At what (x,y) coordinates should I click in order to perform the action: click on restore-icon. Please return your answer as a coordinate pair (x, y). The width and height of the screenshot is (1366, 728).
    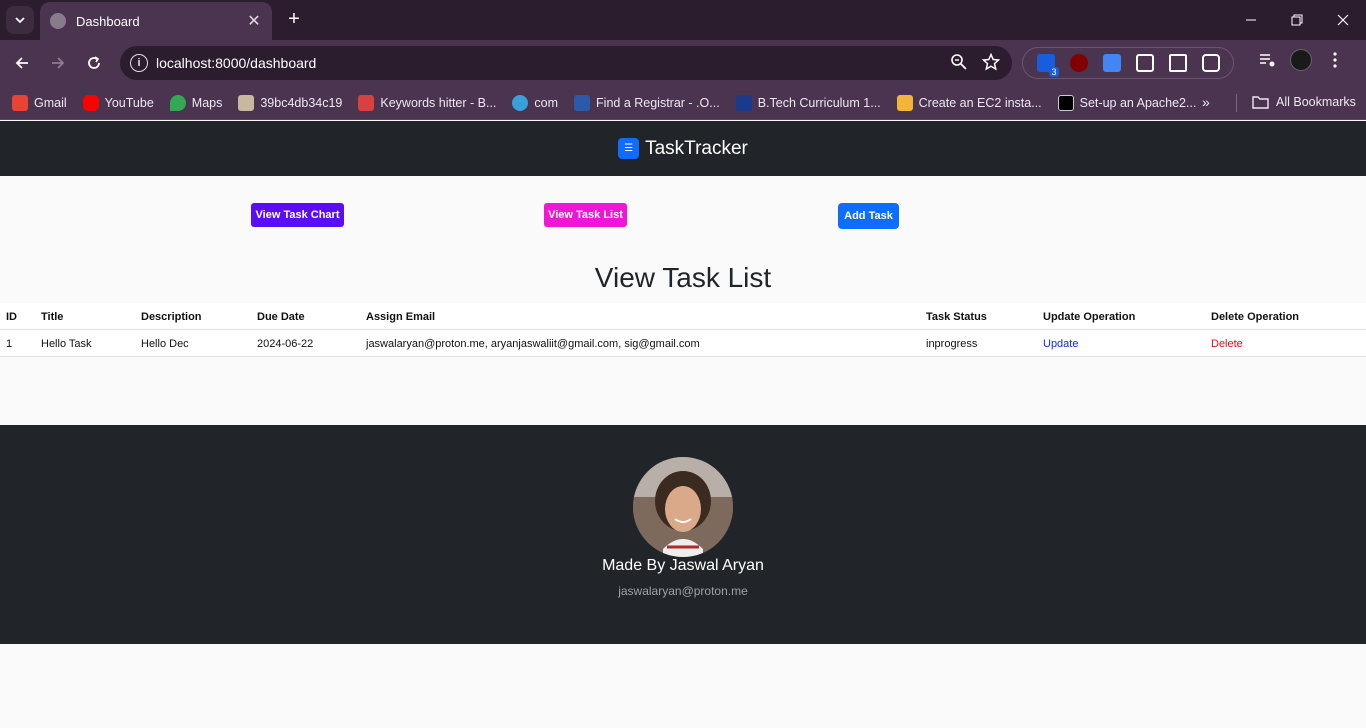
    Looking at the image, I should click on (1297, 20).